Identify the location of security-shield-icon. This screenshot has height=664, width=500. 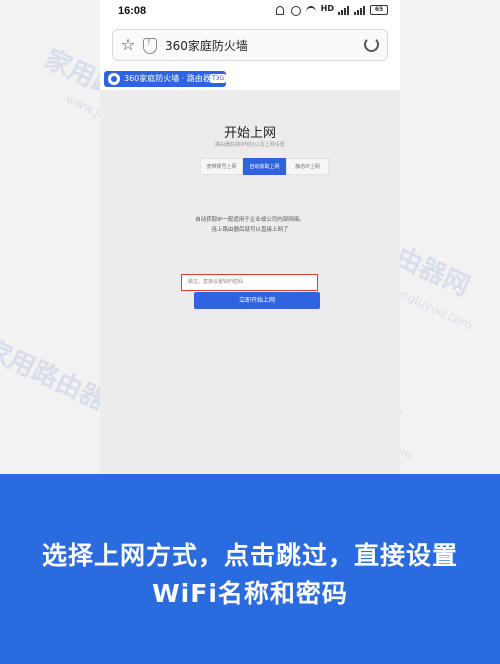
(150, 46).